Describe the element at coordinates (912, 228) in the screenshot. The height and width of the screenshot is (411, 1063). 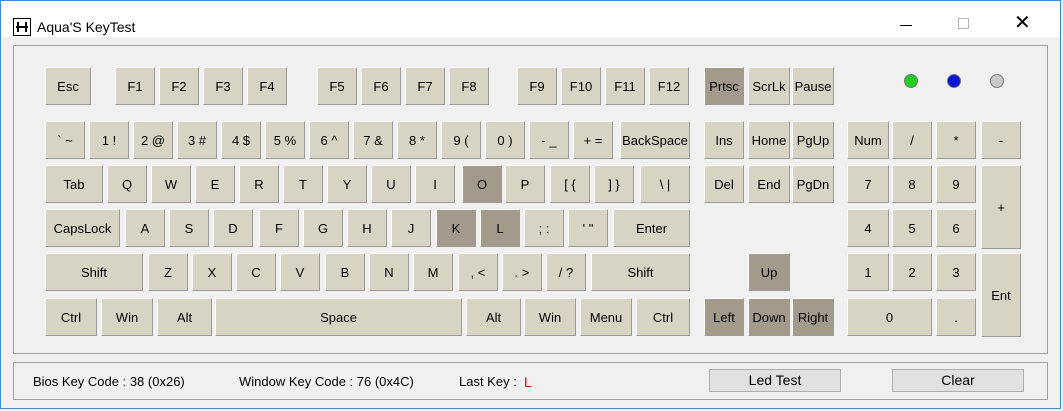
I see `key-kp5: 5` at that location.